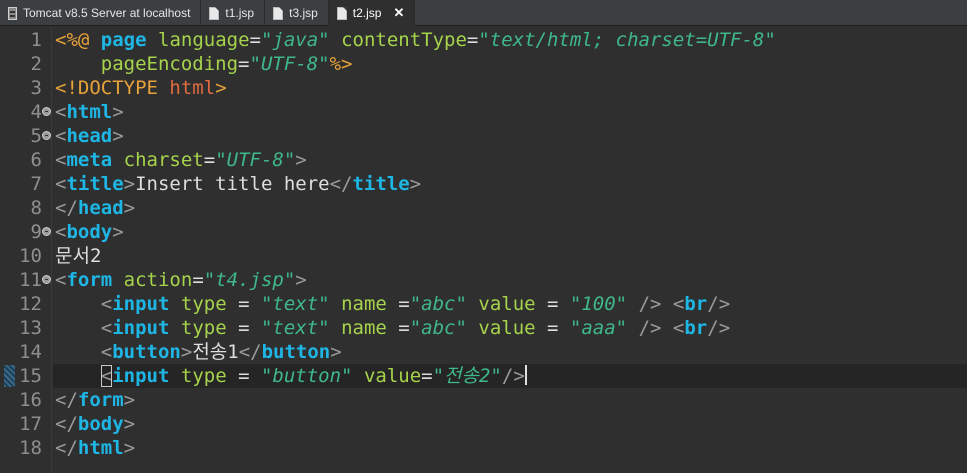  I want to click on line-code: <head>, so click(89, 136).